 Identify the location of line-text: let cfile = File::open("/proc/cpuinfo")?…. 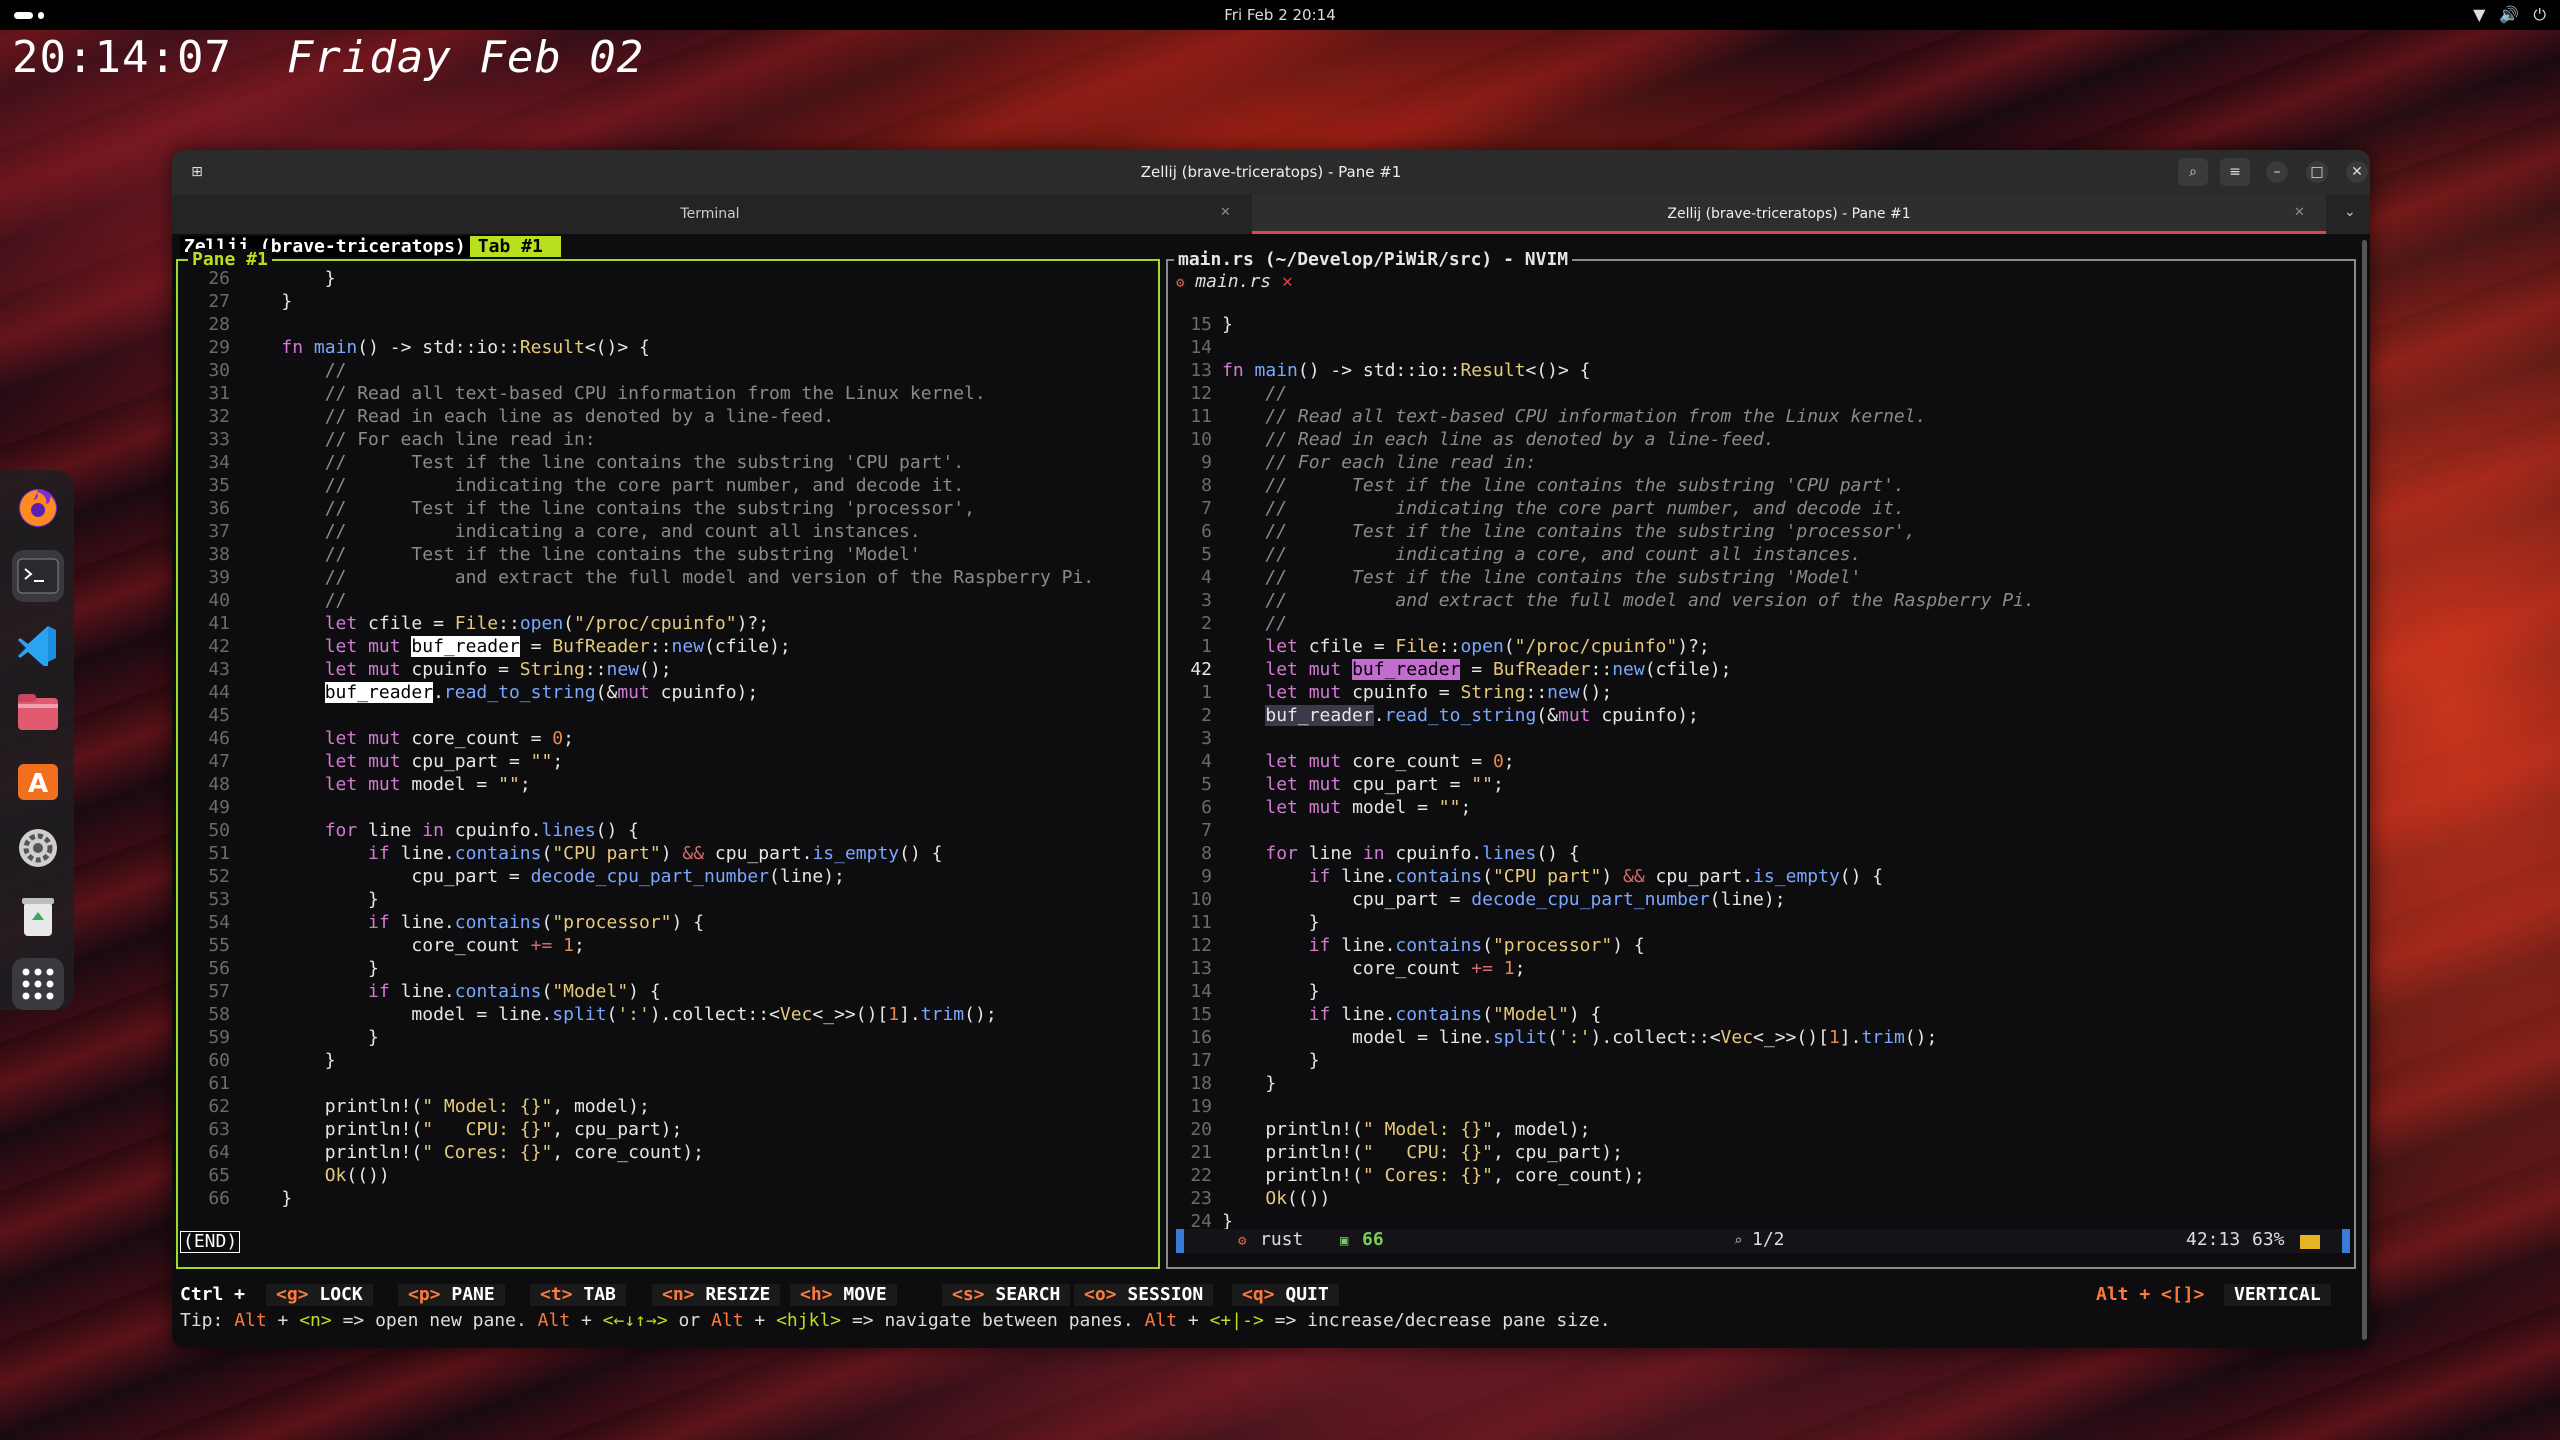
(1487, 646).